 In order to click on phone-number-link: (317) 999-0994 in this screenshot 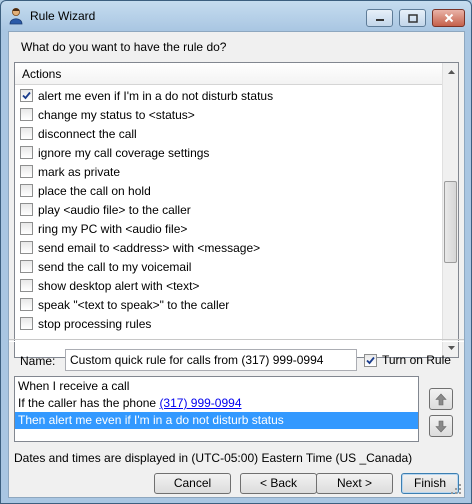, I will do `click(200, 403)`.